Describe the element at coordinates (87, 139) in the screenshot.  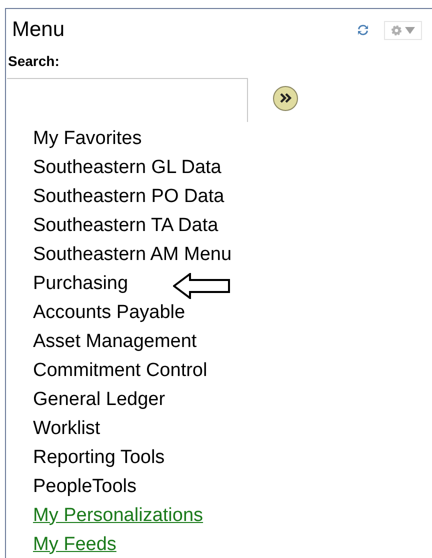
I see `menu-item: My Favorites` at that location.